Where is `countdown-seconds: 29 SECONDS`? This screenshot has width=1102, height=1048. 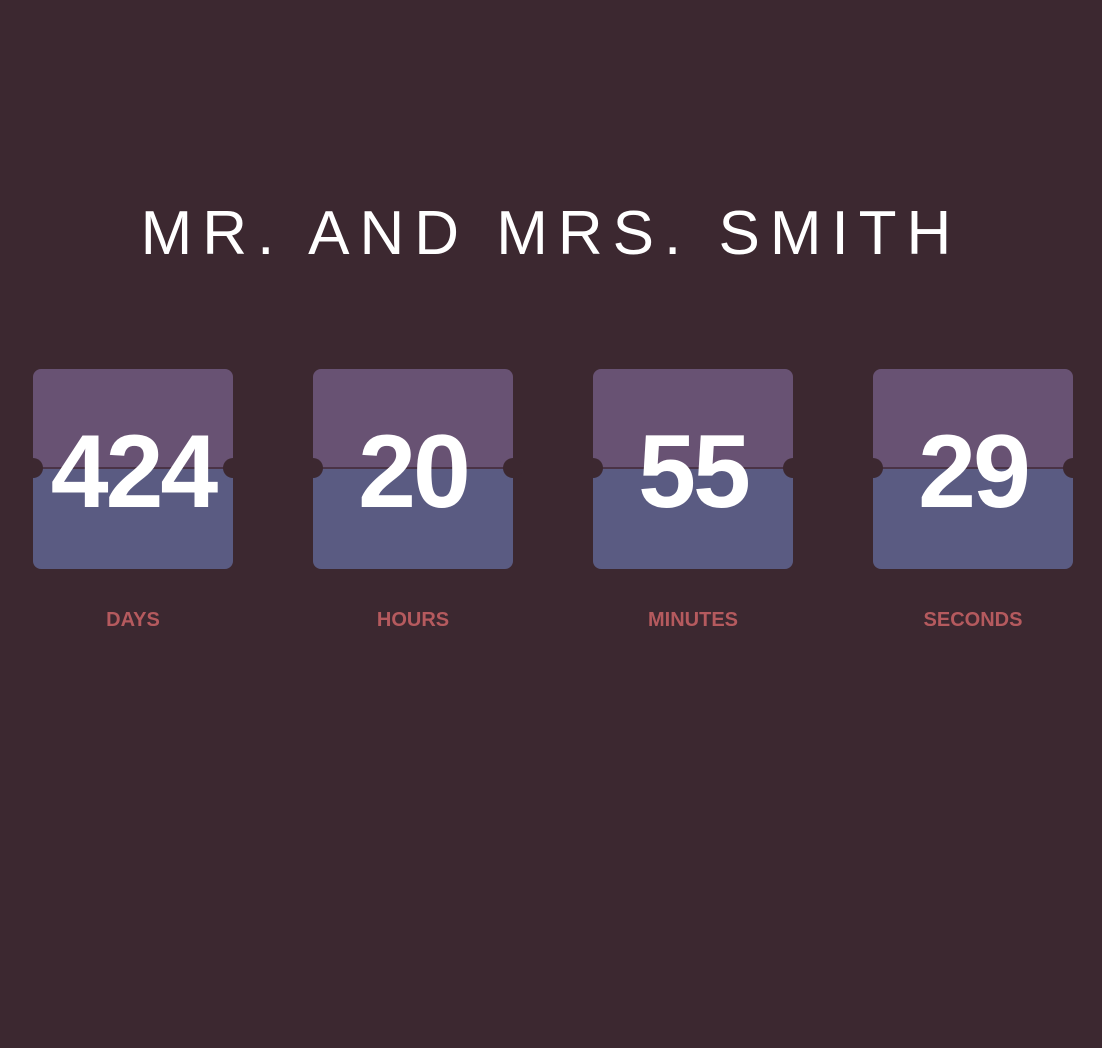 countdown-seconds: 29 SECONDS is located at coordinates (973, 500).